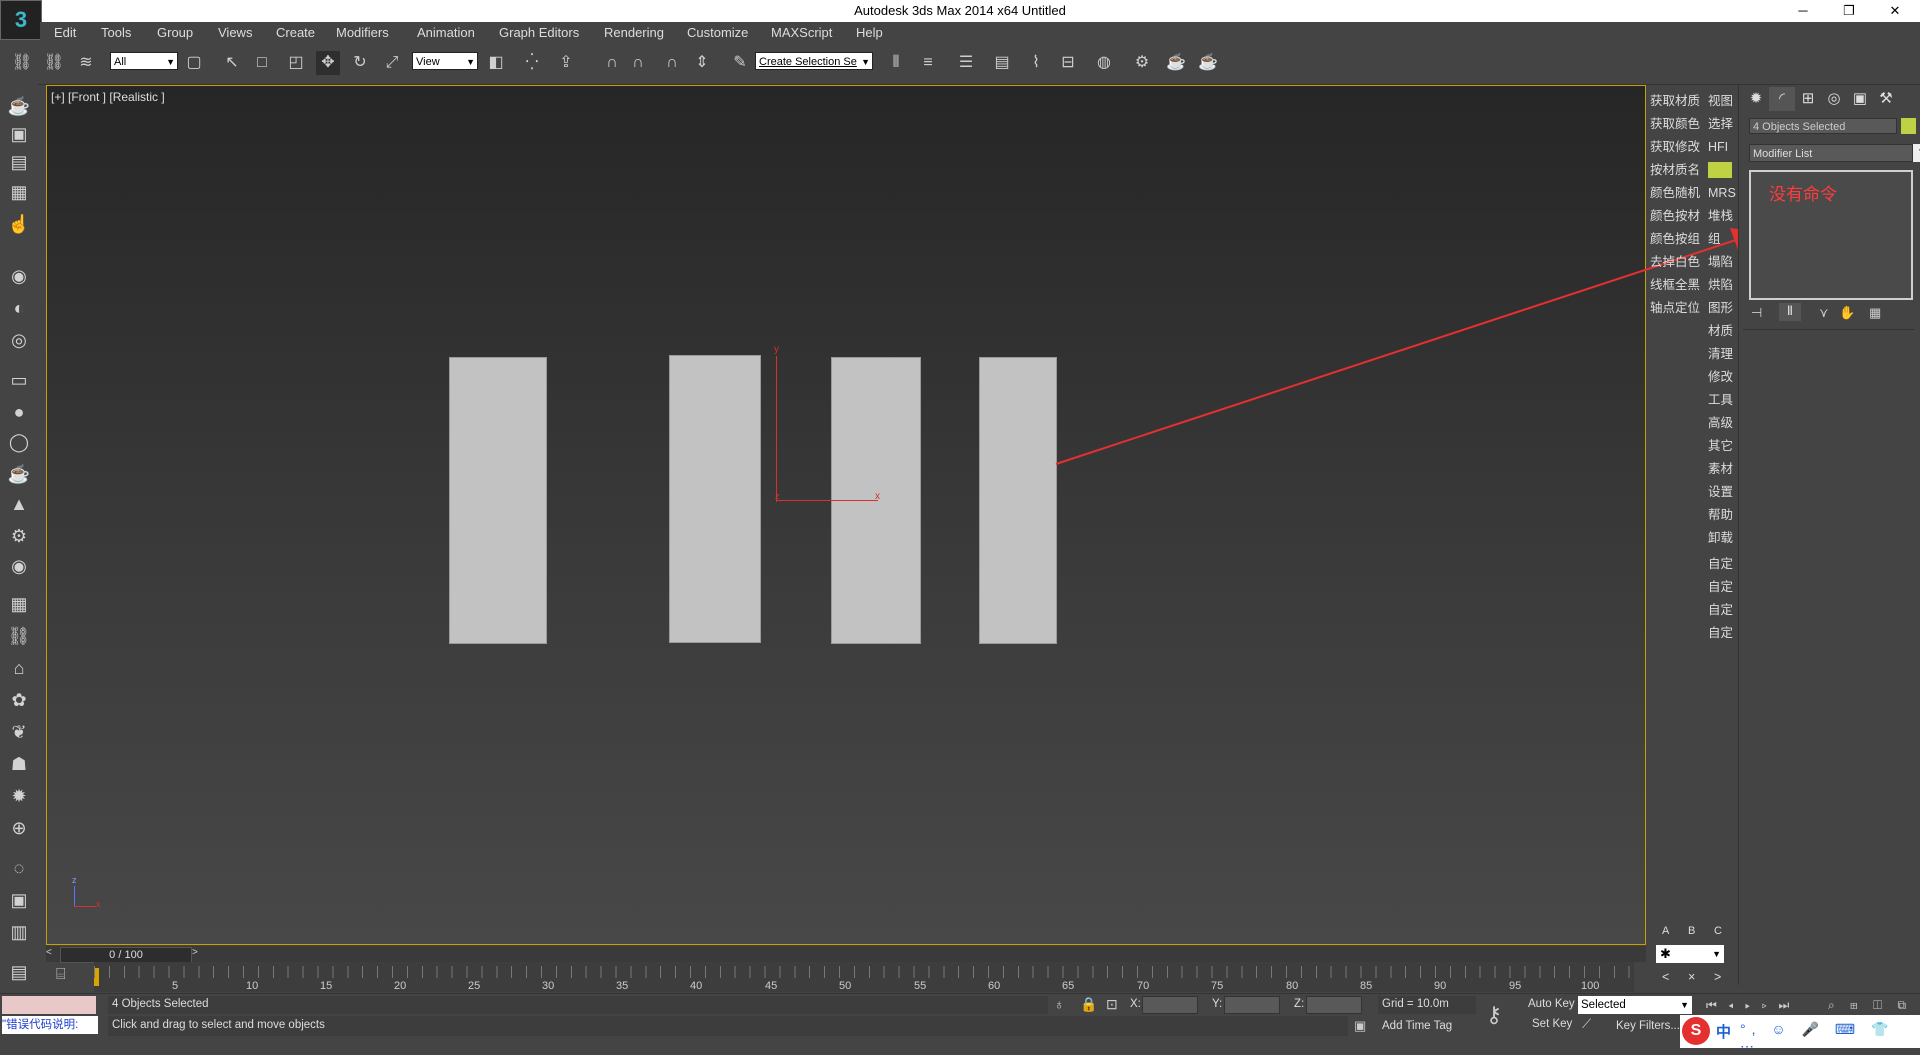 The image size is (1920, 1055). Describe the element at coordinates (326, 986) in the screenshot. I see `tick-label: 15` at that location.